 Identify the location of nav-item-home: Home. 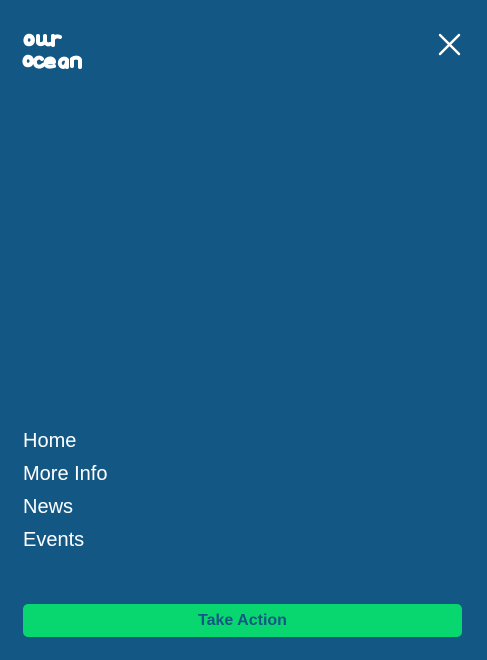
(65, 441).